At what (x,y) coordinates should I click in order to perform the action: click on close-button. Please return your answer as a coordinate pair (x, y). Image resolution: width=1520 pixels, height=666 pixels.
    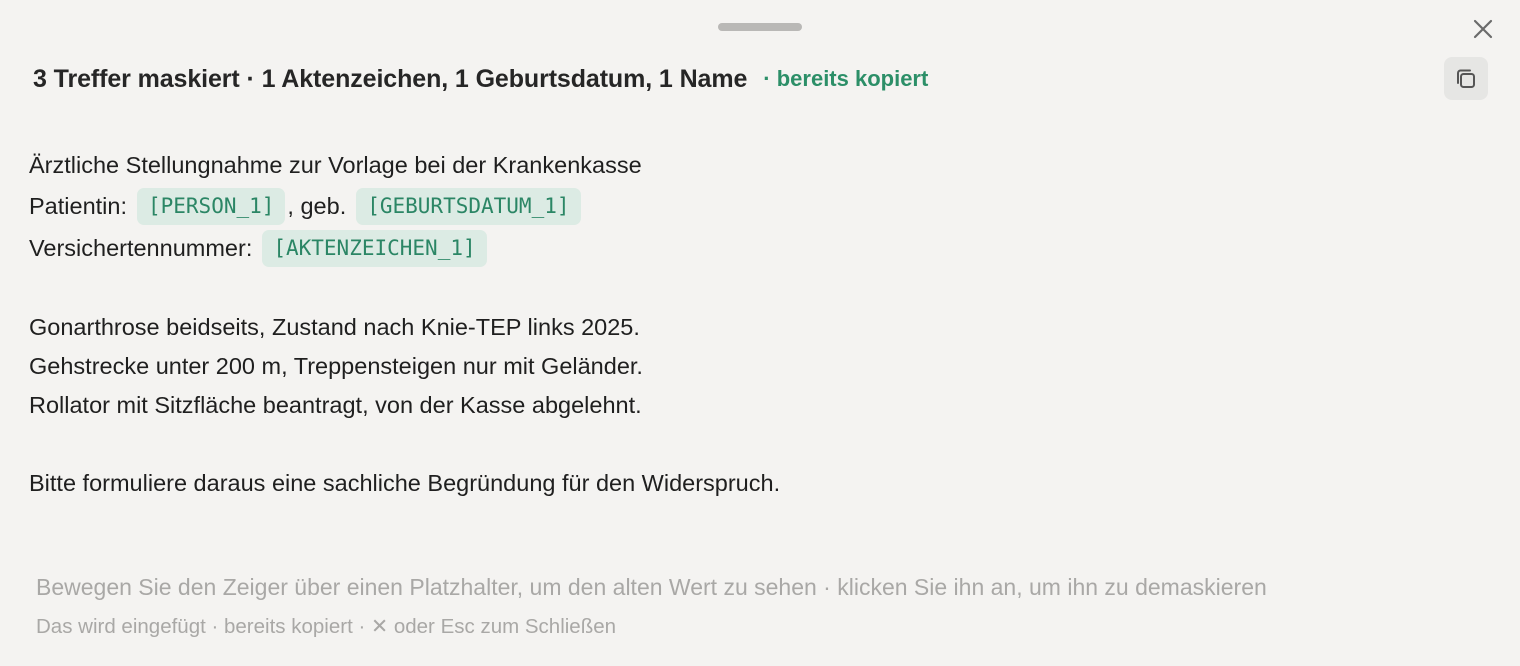
    Looking at the image, I should click on (1483, 29).